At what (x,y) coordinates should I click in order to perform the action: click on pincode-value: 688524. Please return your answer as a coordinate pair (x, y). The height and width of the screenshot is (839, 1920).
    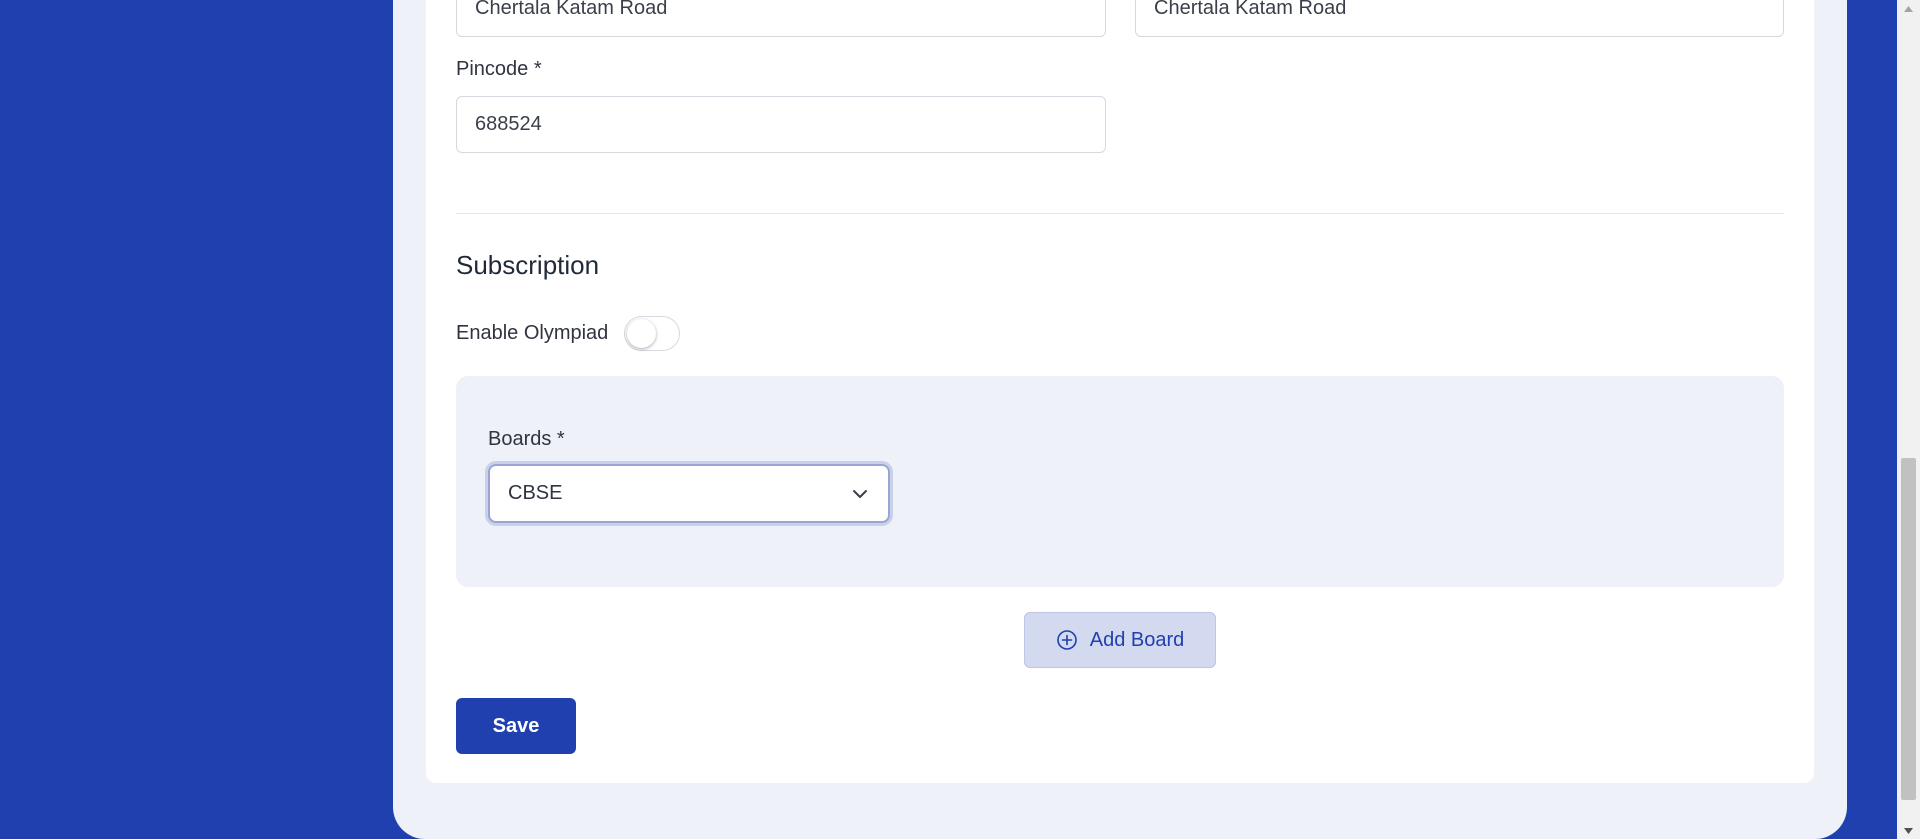
    Looking at the image, I should click on (508, 124).